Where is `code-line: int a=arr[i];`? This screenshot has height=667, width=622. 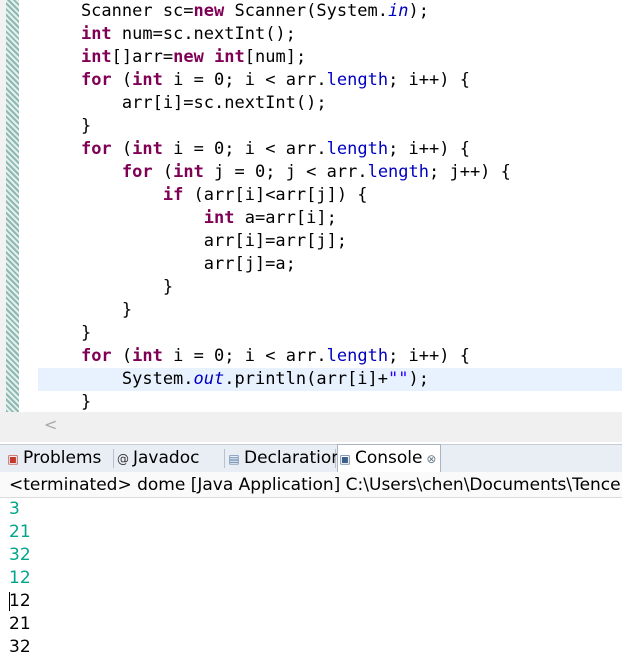 code-line: int a=arr[i]; is located at coordinates (331, 218).